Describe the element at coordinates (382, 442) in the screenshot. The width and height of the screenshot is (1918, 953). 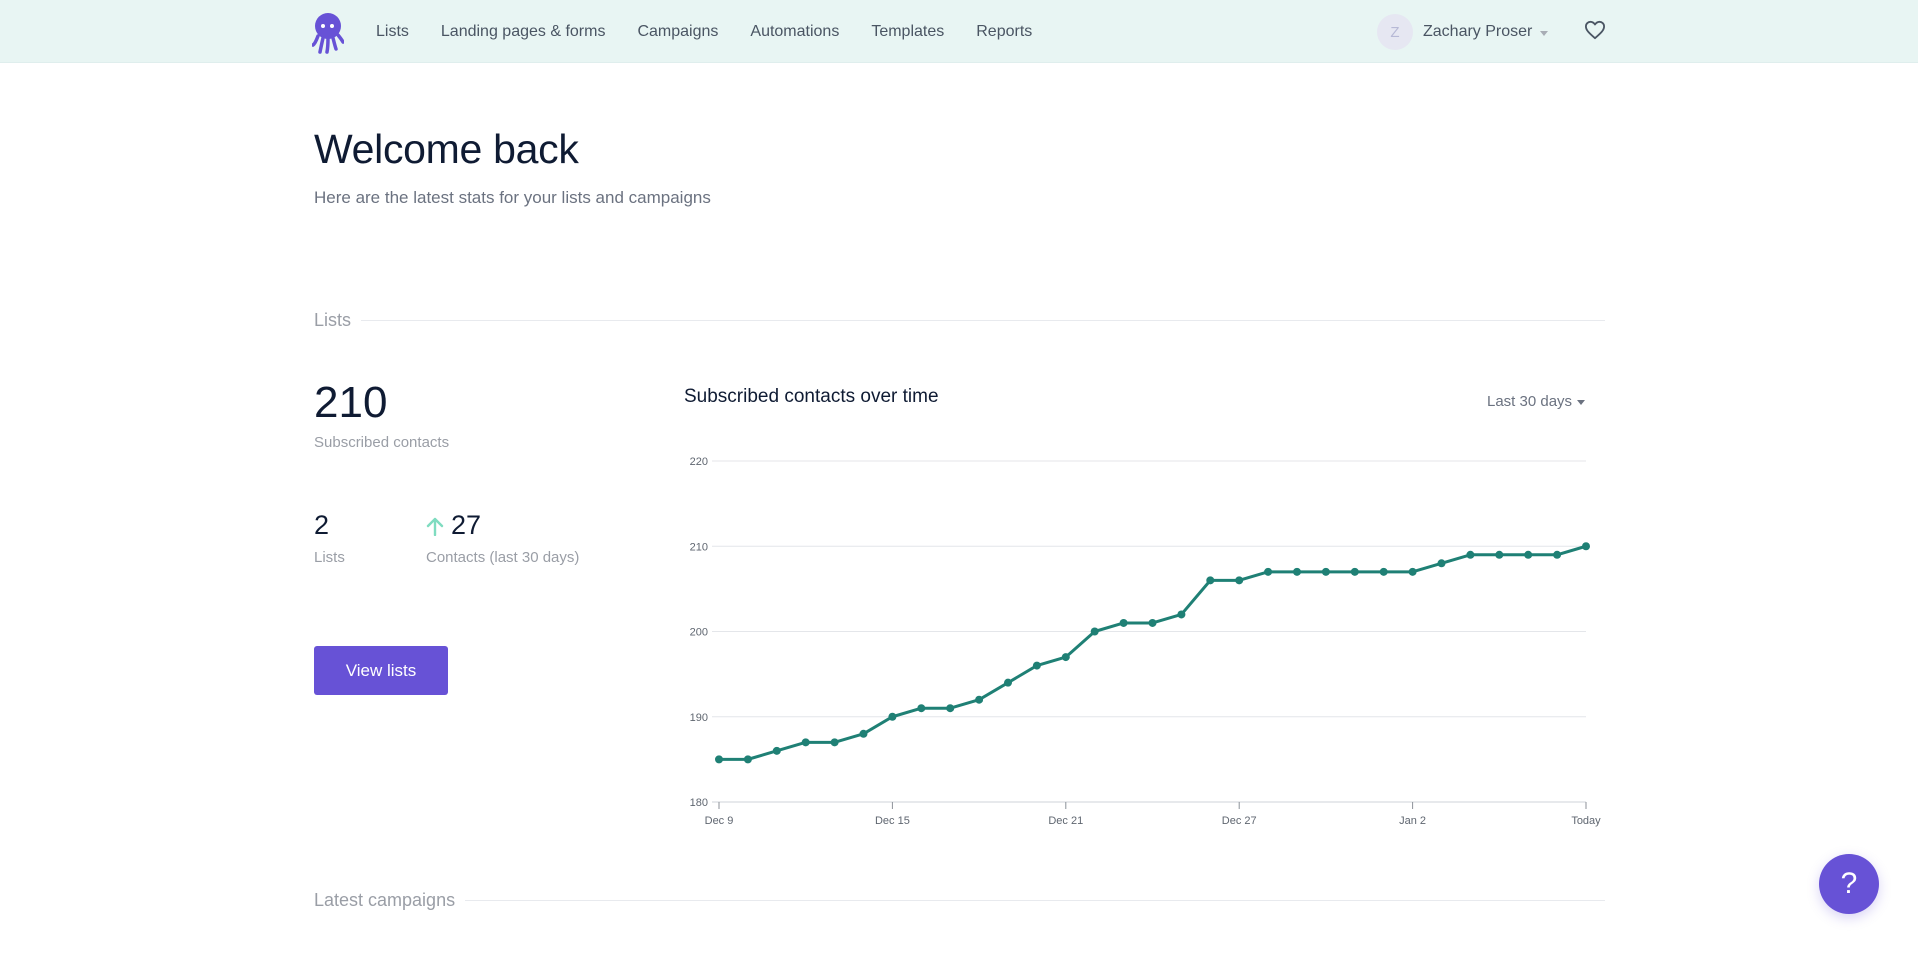
I see `subscribed-label: Subscribed contacts` at that location.